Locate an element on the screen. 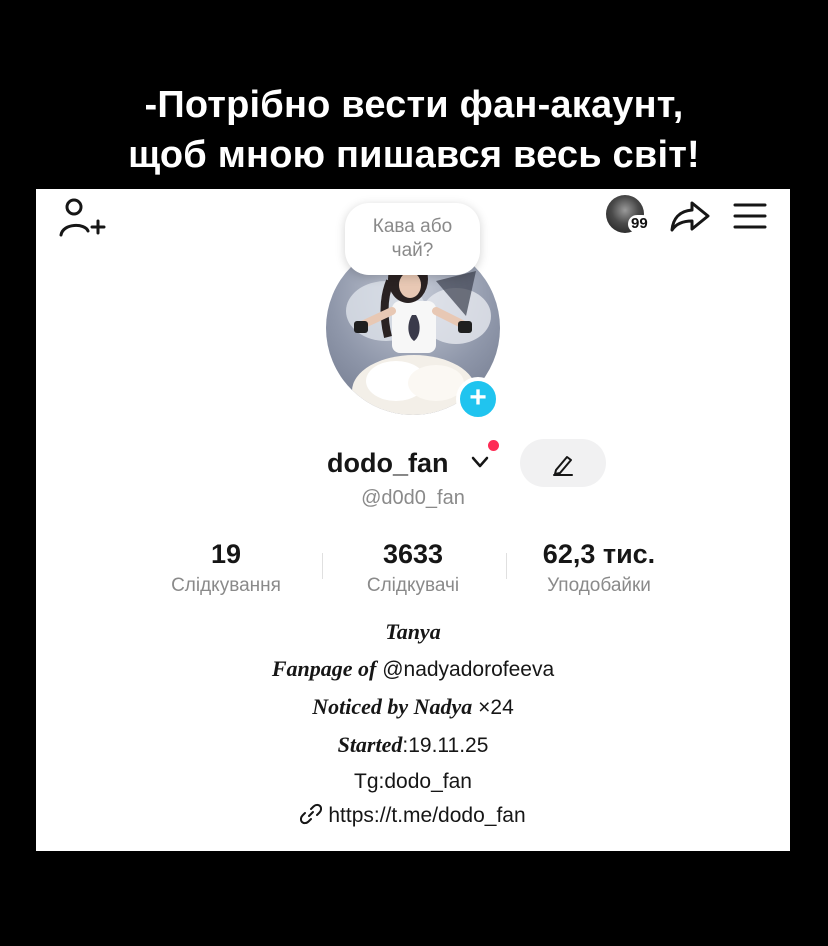  username-row: dodo_fan is located at coordinates (413, 464).